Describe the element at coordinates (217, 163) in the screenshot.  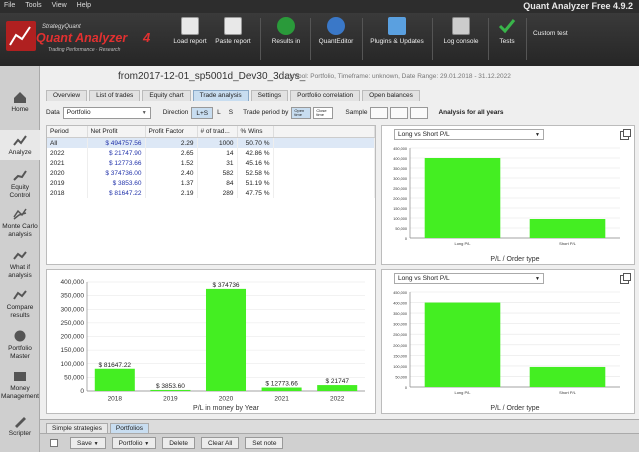
I see `cell-num-trades: 31` at that location.